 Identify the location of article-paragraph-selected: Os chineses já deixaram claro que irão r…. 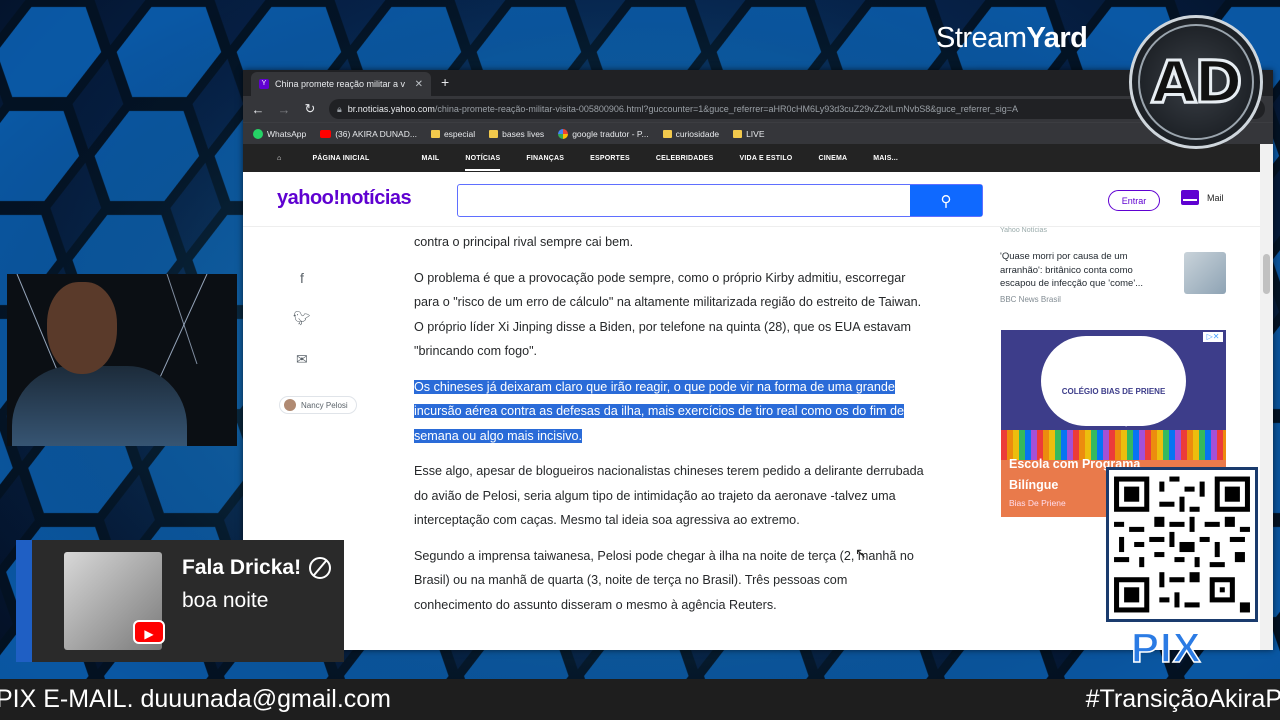
(669, 412).